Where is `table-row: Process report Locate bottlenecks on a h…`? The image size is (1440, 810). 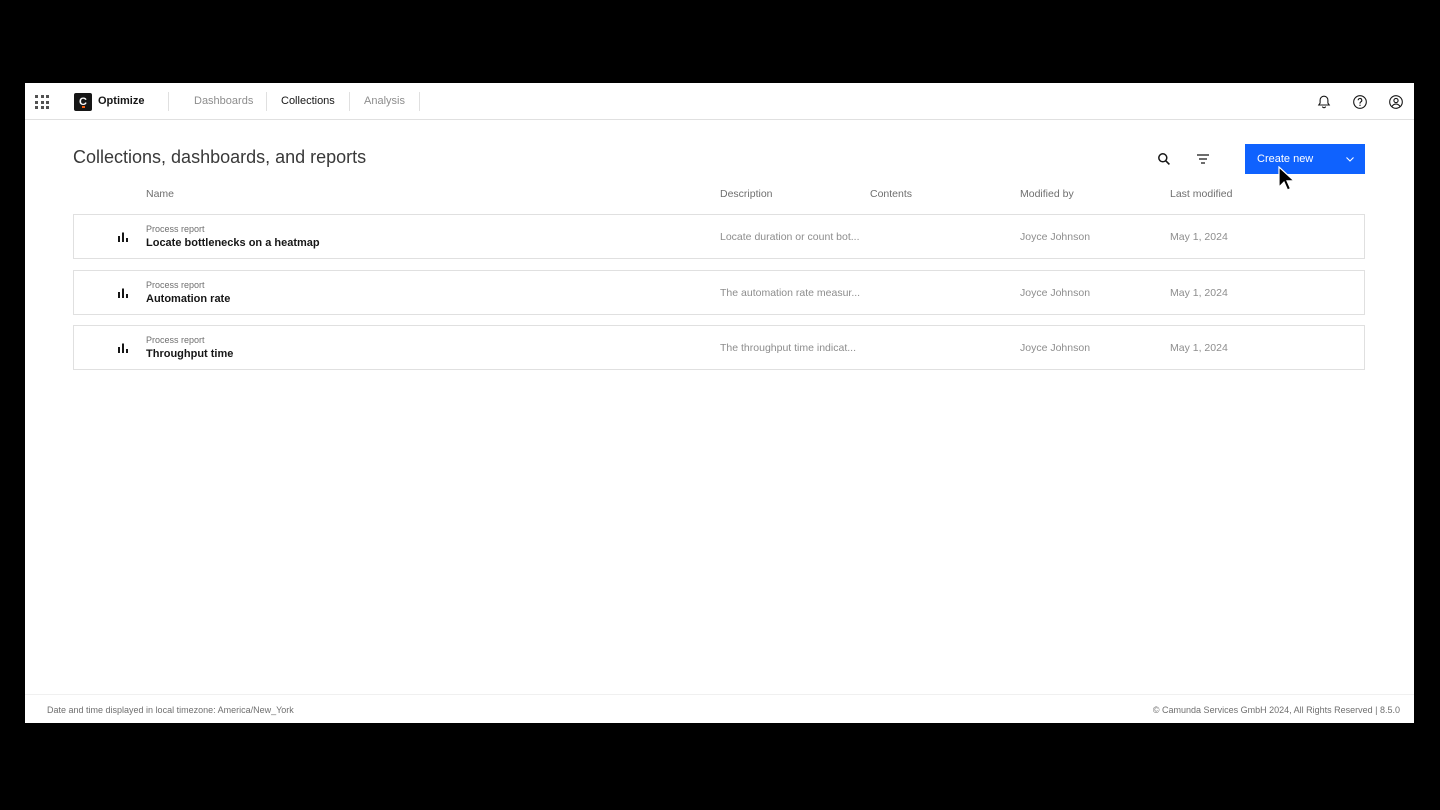
table-row: Process report Locate bottlenecks on a h… is located at coordinates (719, 236).